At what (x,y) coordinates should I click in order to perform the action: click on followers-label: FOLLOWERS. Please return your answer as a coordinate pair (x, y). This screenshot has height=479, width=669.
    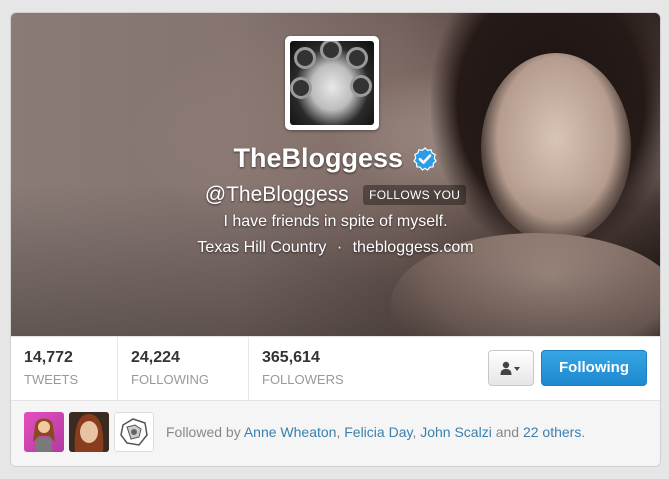
    Looking at the image, I should click on (303, 379).